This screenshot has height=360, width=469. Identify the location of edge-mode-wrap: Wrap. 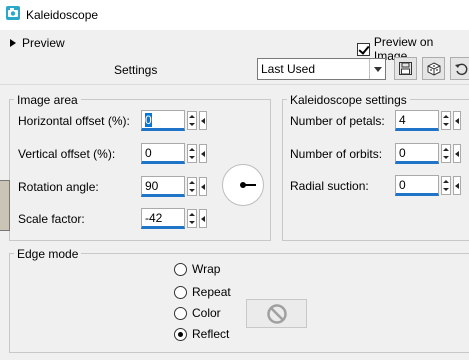
(197, 269).